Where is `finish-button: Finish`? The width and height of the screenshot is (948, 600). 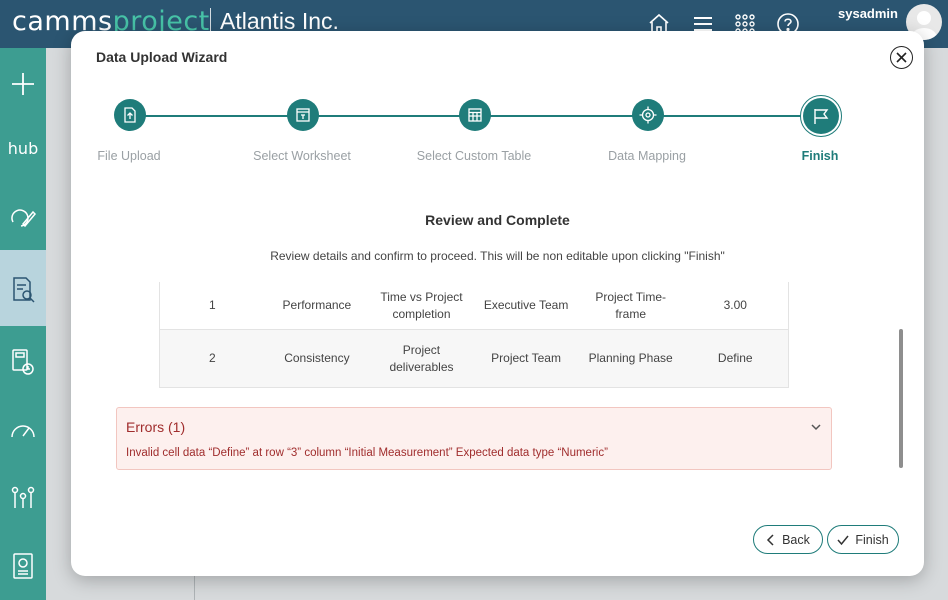 finish-button: Finish is located at coordinates (863, 539).